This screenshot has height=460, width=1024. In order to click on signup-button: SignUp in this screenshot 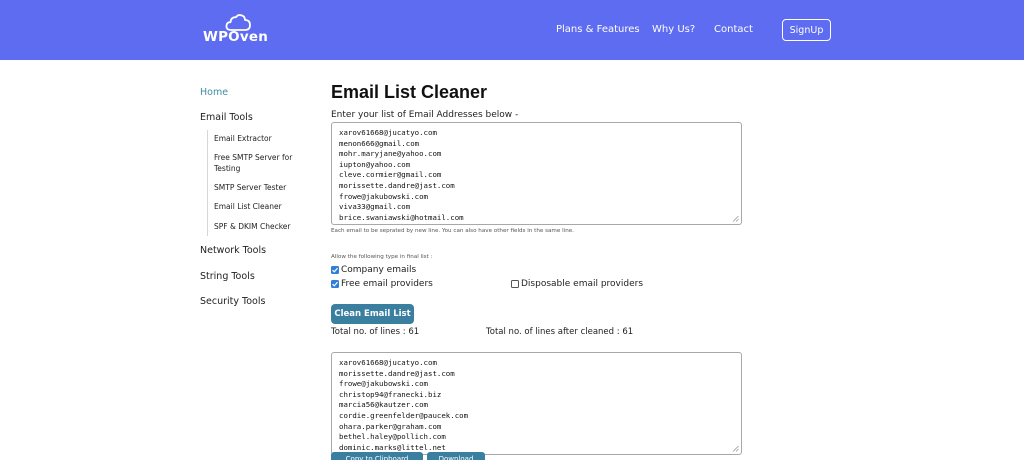, I will do `click(806, 30)`.